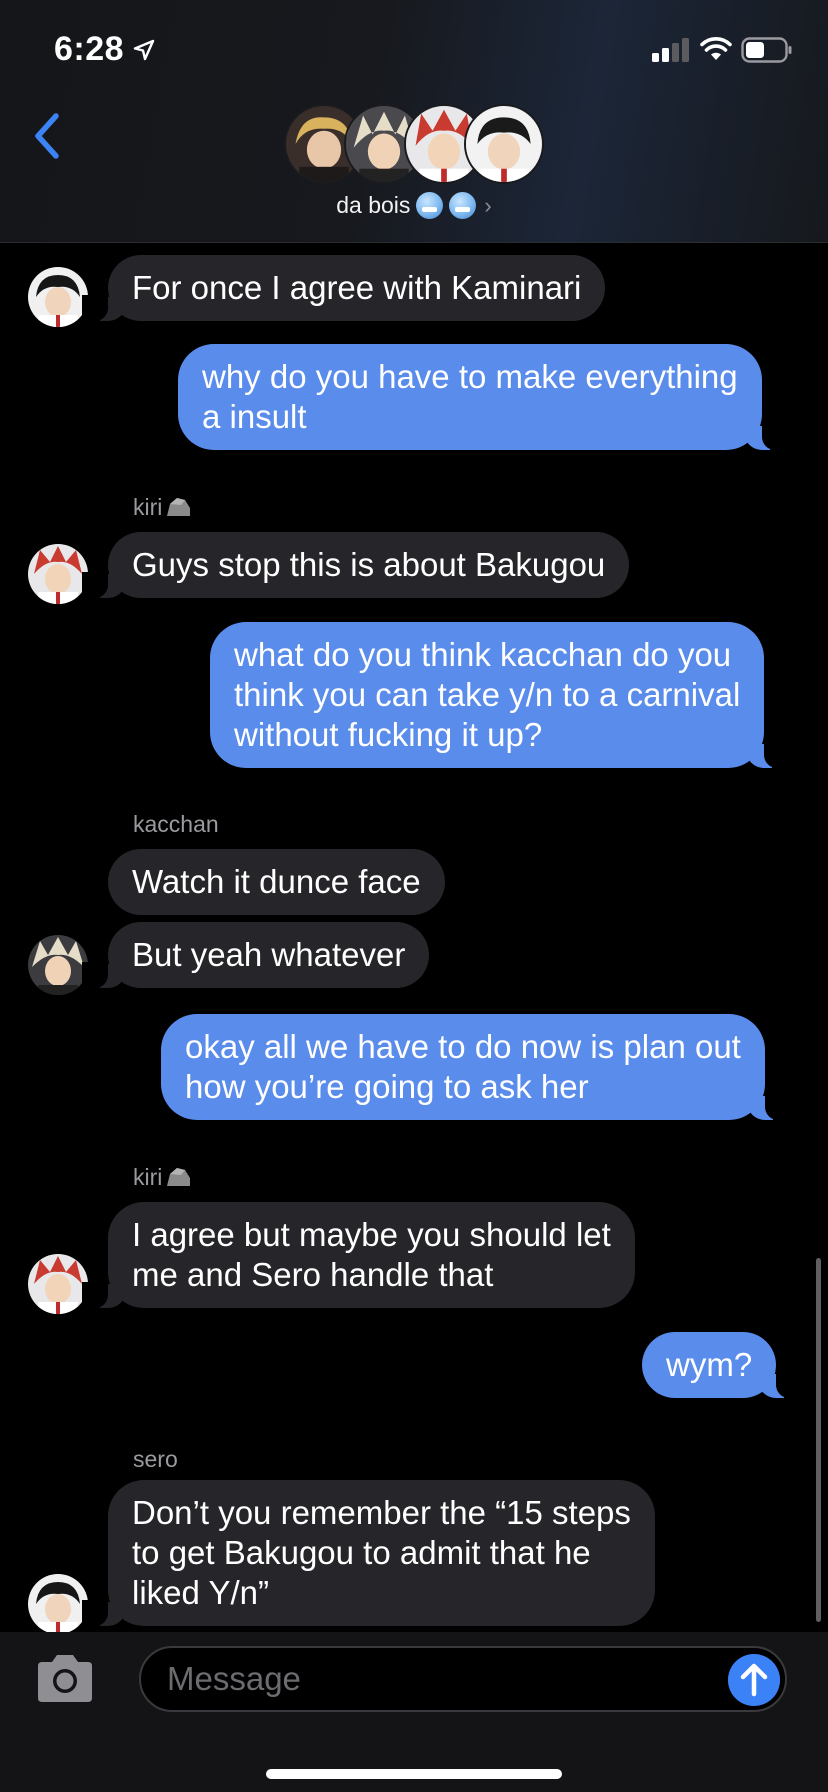  I want to click on sender-label: sero, so click(155, 1459).